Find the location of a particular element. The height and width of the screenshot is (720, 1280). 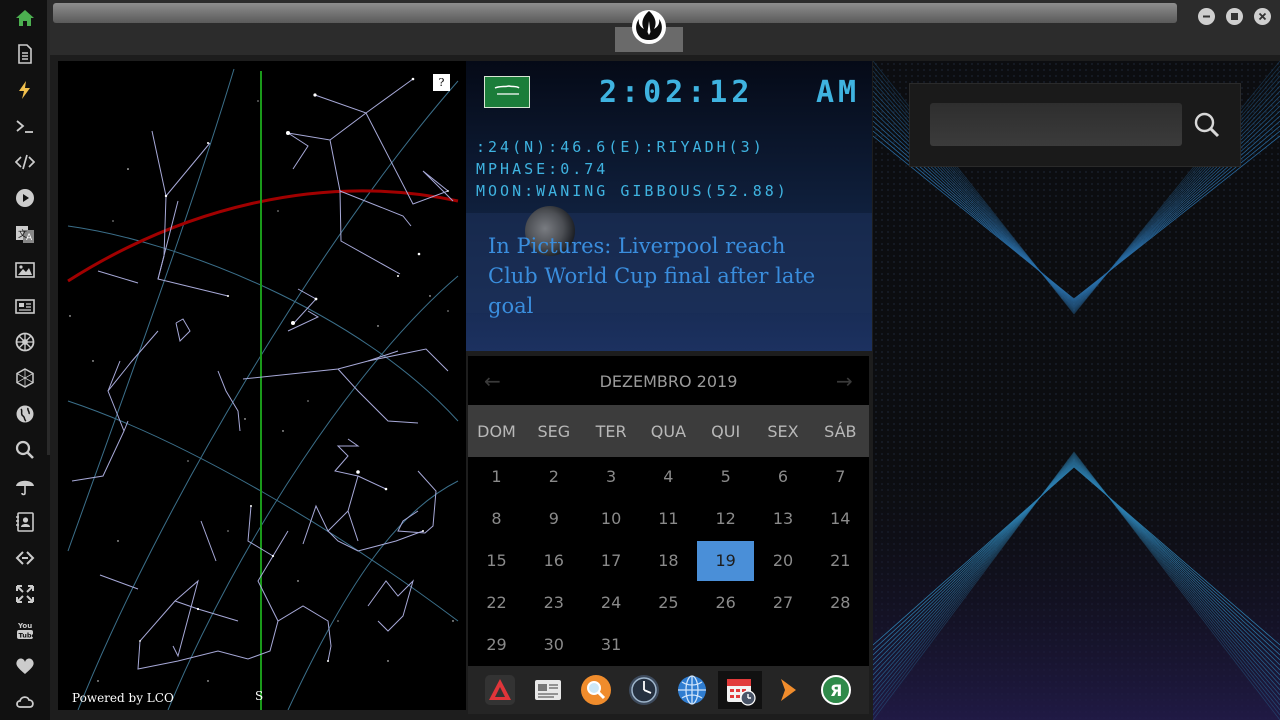

weekday-header: QUA is located at coordinates (668, 431).